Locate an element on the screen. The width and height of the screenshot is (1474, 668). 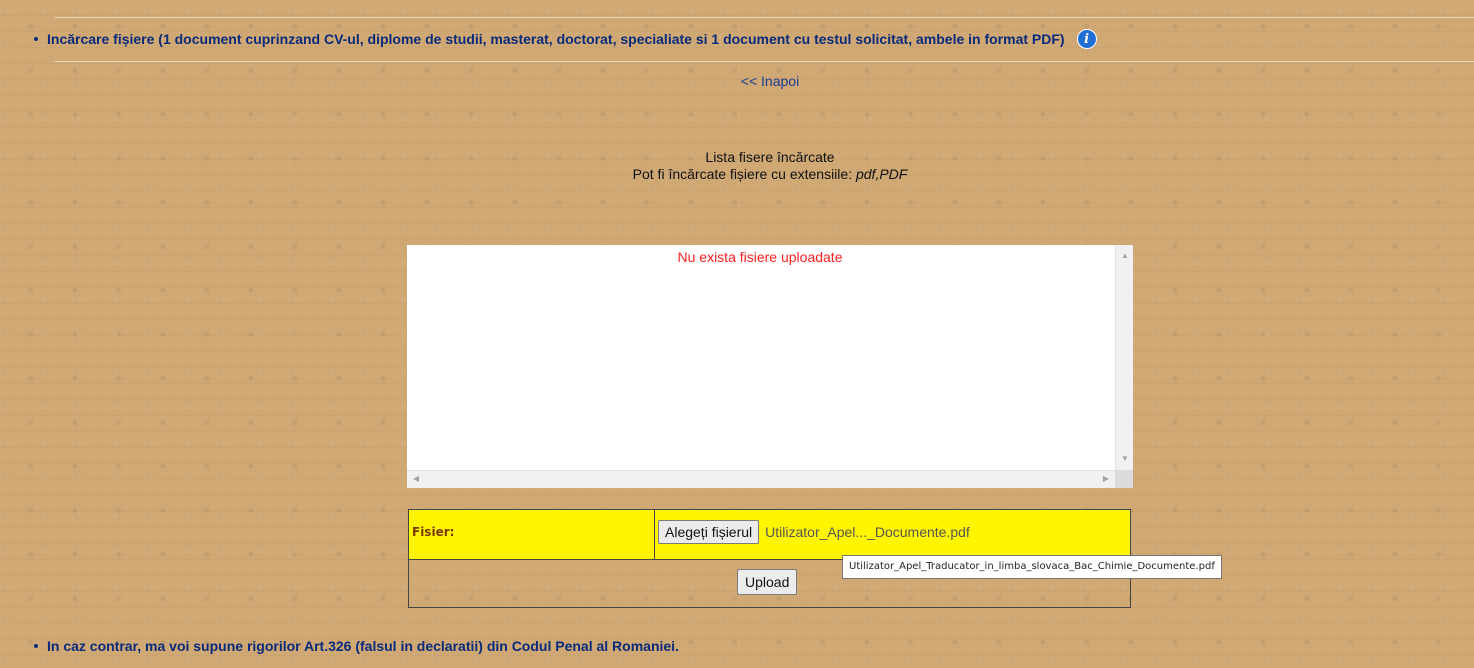
choose-file-button: Alegeți fișierul is located at coordinates (709, 532).